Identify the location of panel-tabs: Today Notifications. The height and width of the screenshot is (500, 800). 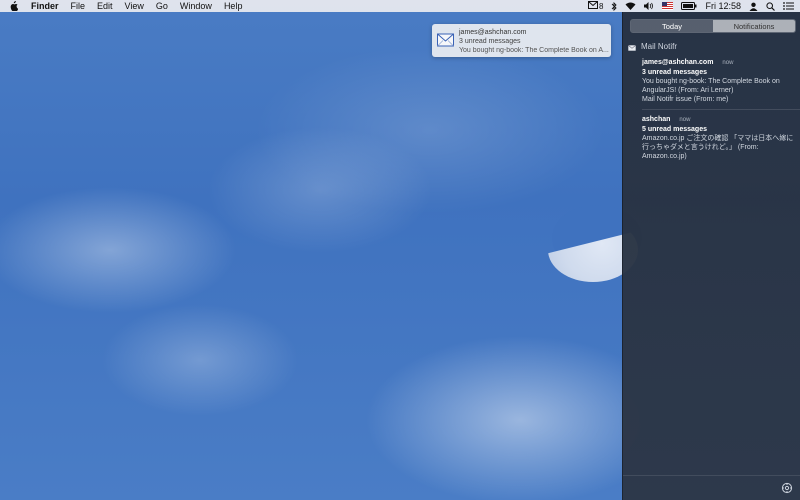
(713, 26).